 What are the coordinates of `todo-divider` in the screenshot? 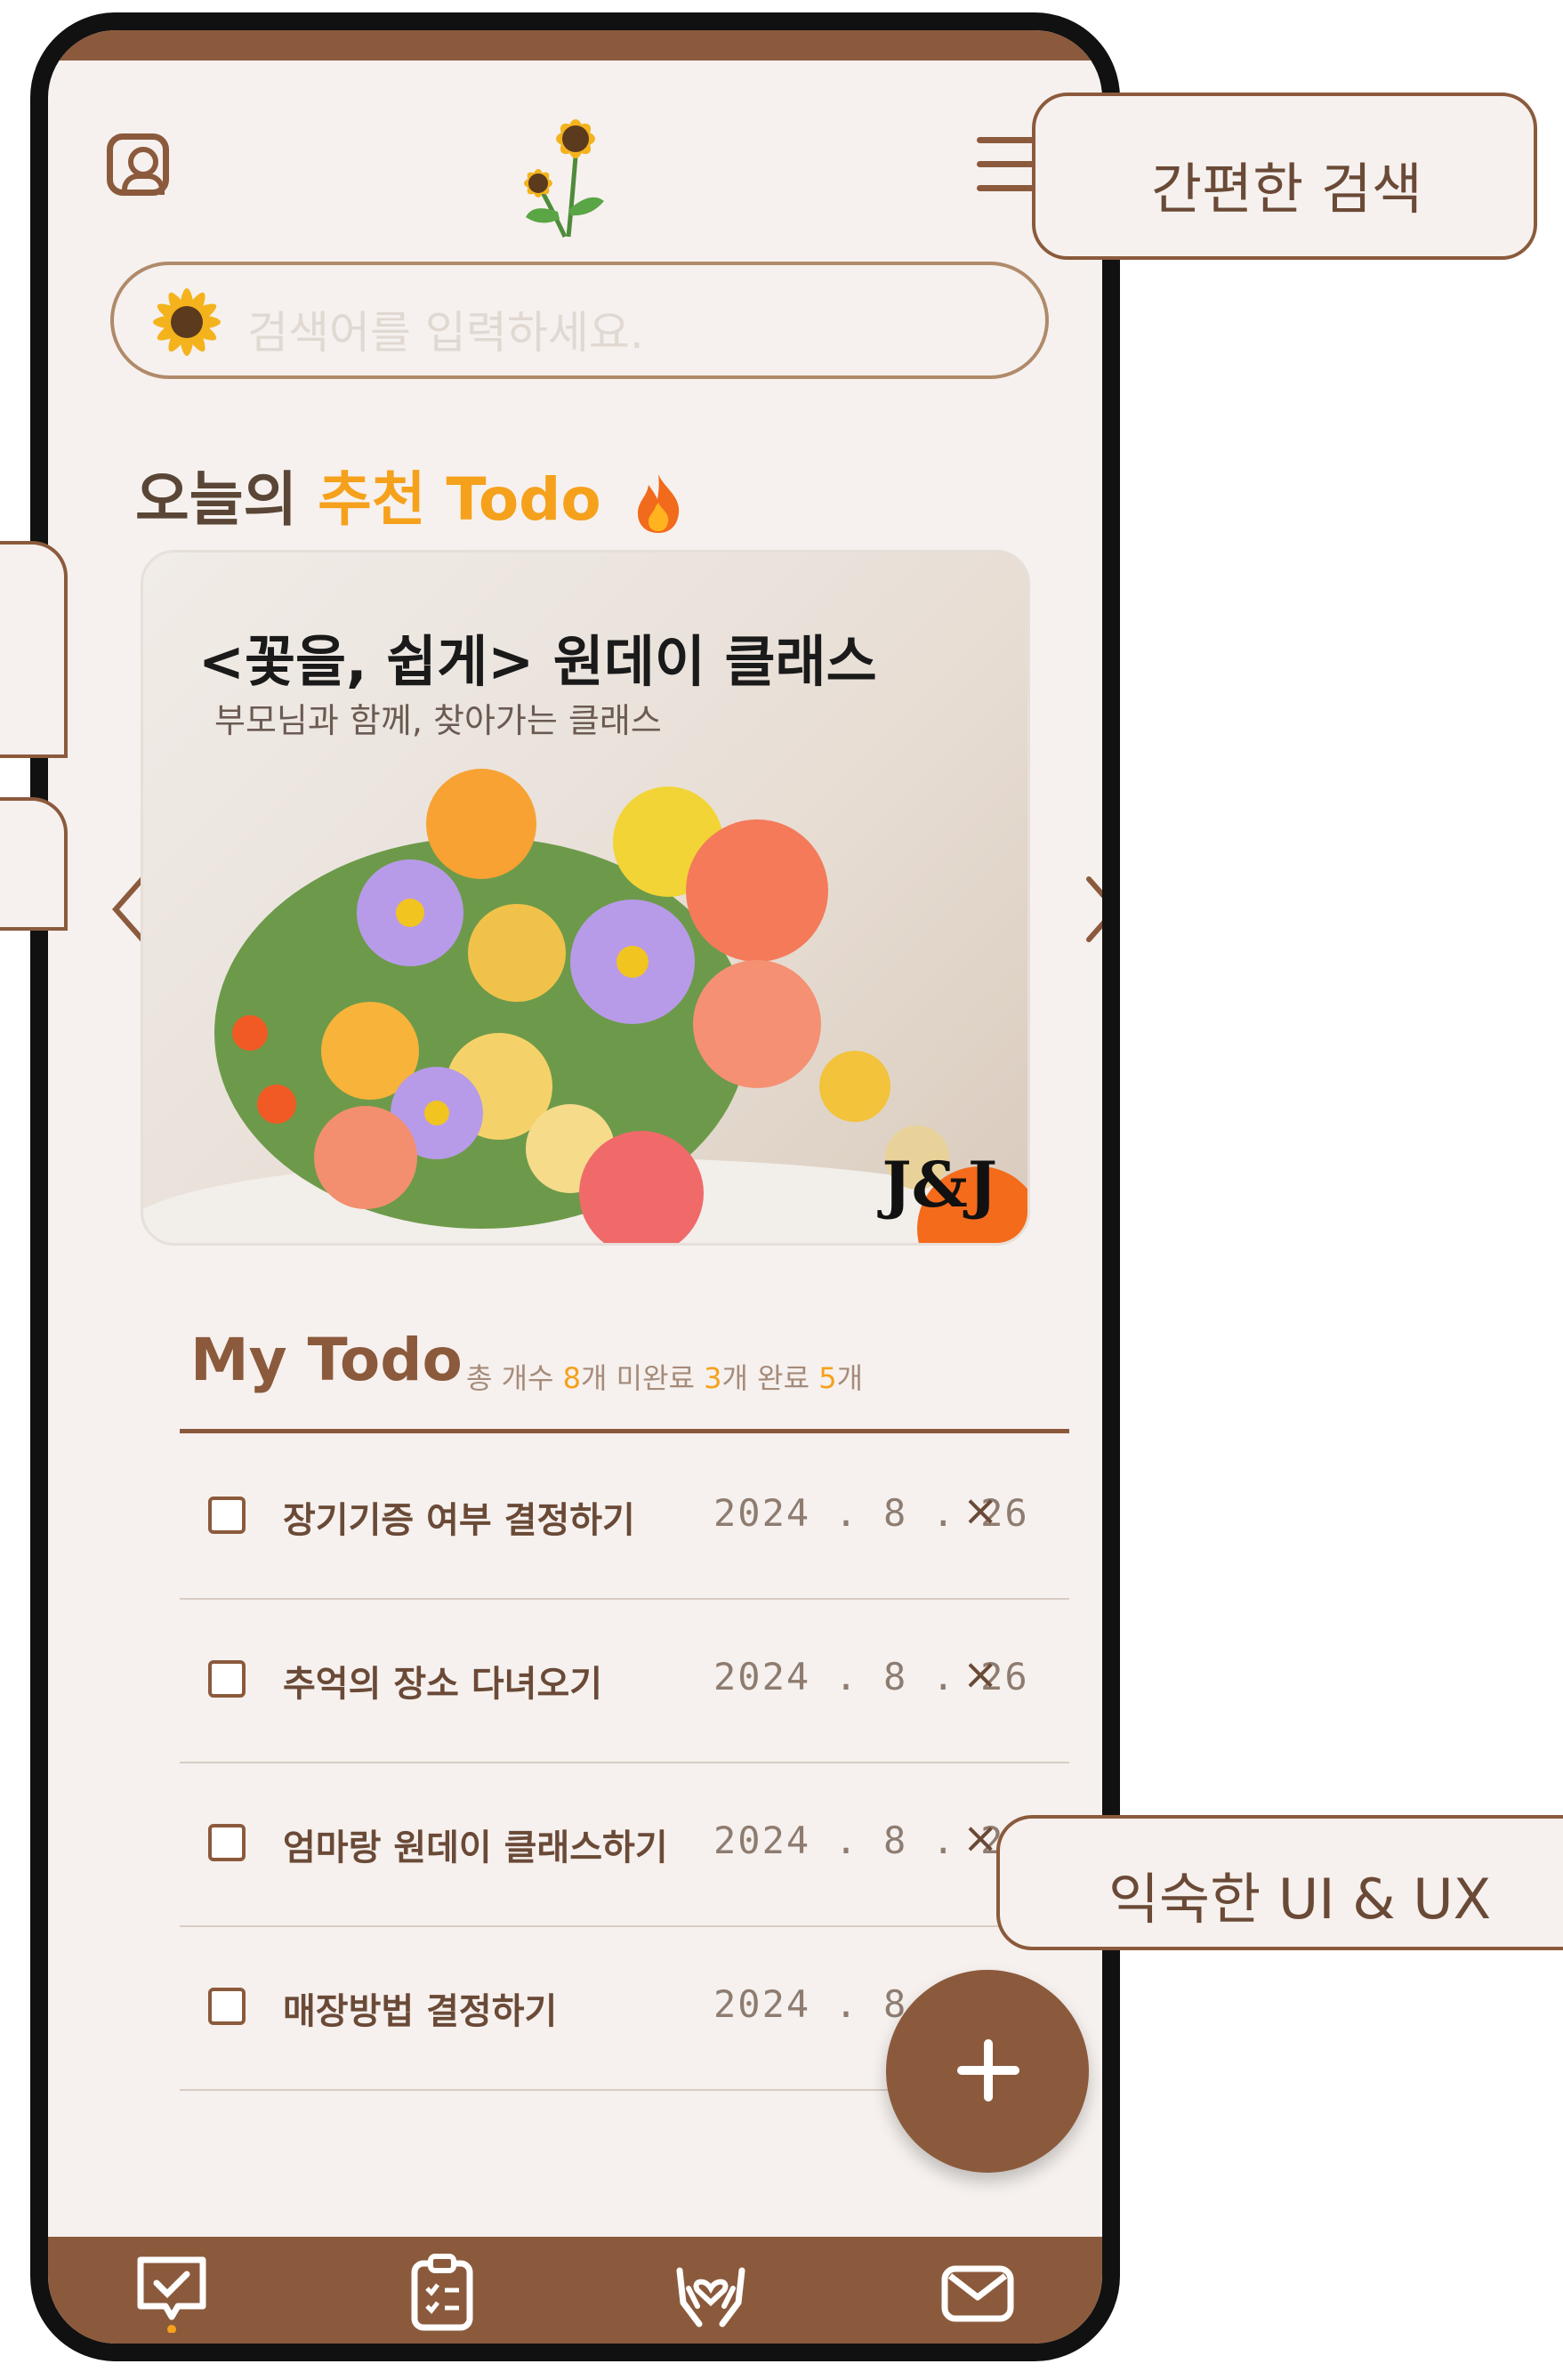 It's located at (624, 1431).